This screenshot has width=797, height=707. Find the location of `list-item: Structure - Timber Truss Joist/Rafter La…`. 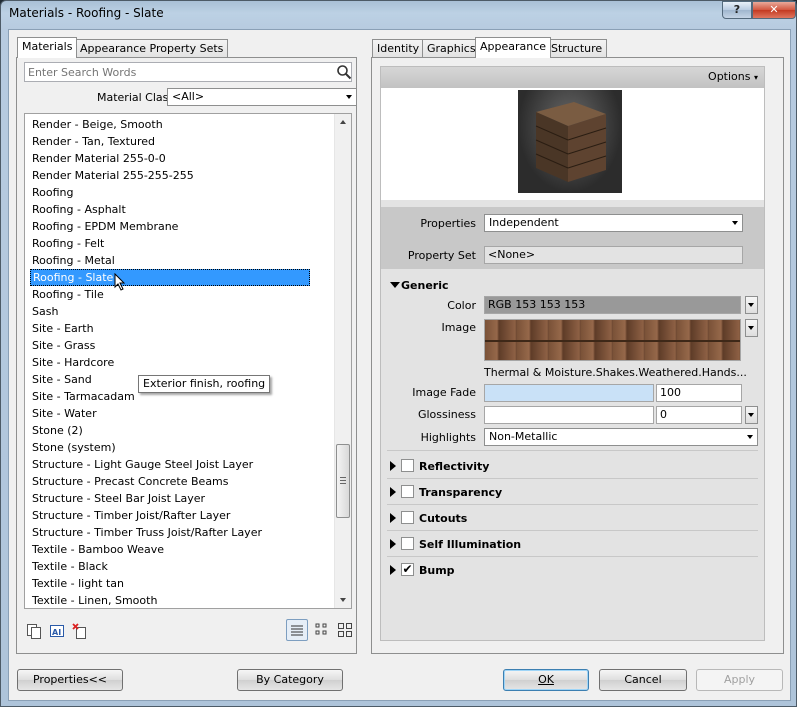

list-item: Structure - Timber Truss Joist/Rafter La… is located at coordinates (146, 532).